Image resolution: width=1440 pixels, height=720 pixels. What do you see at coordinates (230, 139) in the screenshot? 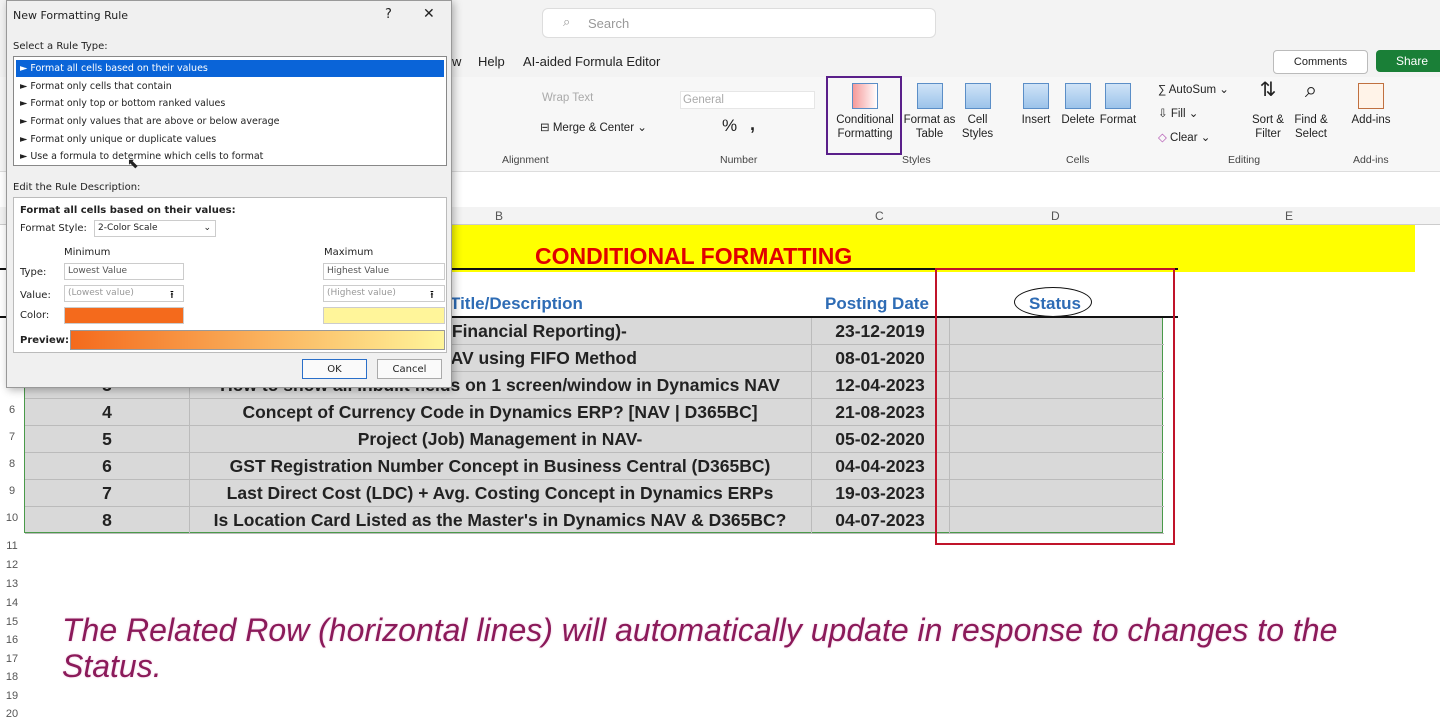
I see `rule-type-item: ► Format only unique or duplicate values` at bounding box center [230, 139].